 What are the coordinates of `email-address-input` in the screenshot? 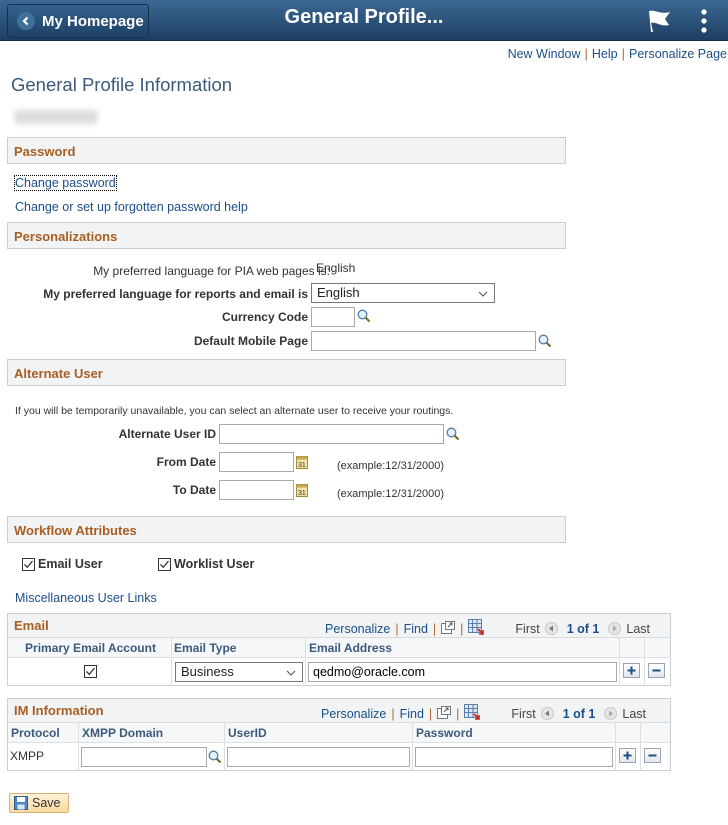 It's located at (462, 672).